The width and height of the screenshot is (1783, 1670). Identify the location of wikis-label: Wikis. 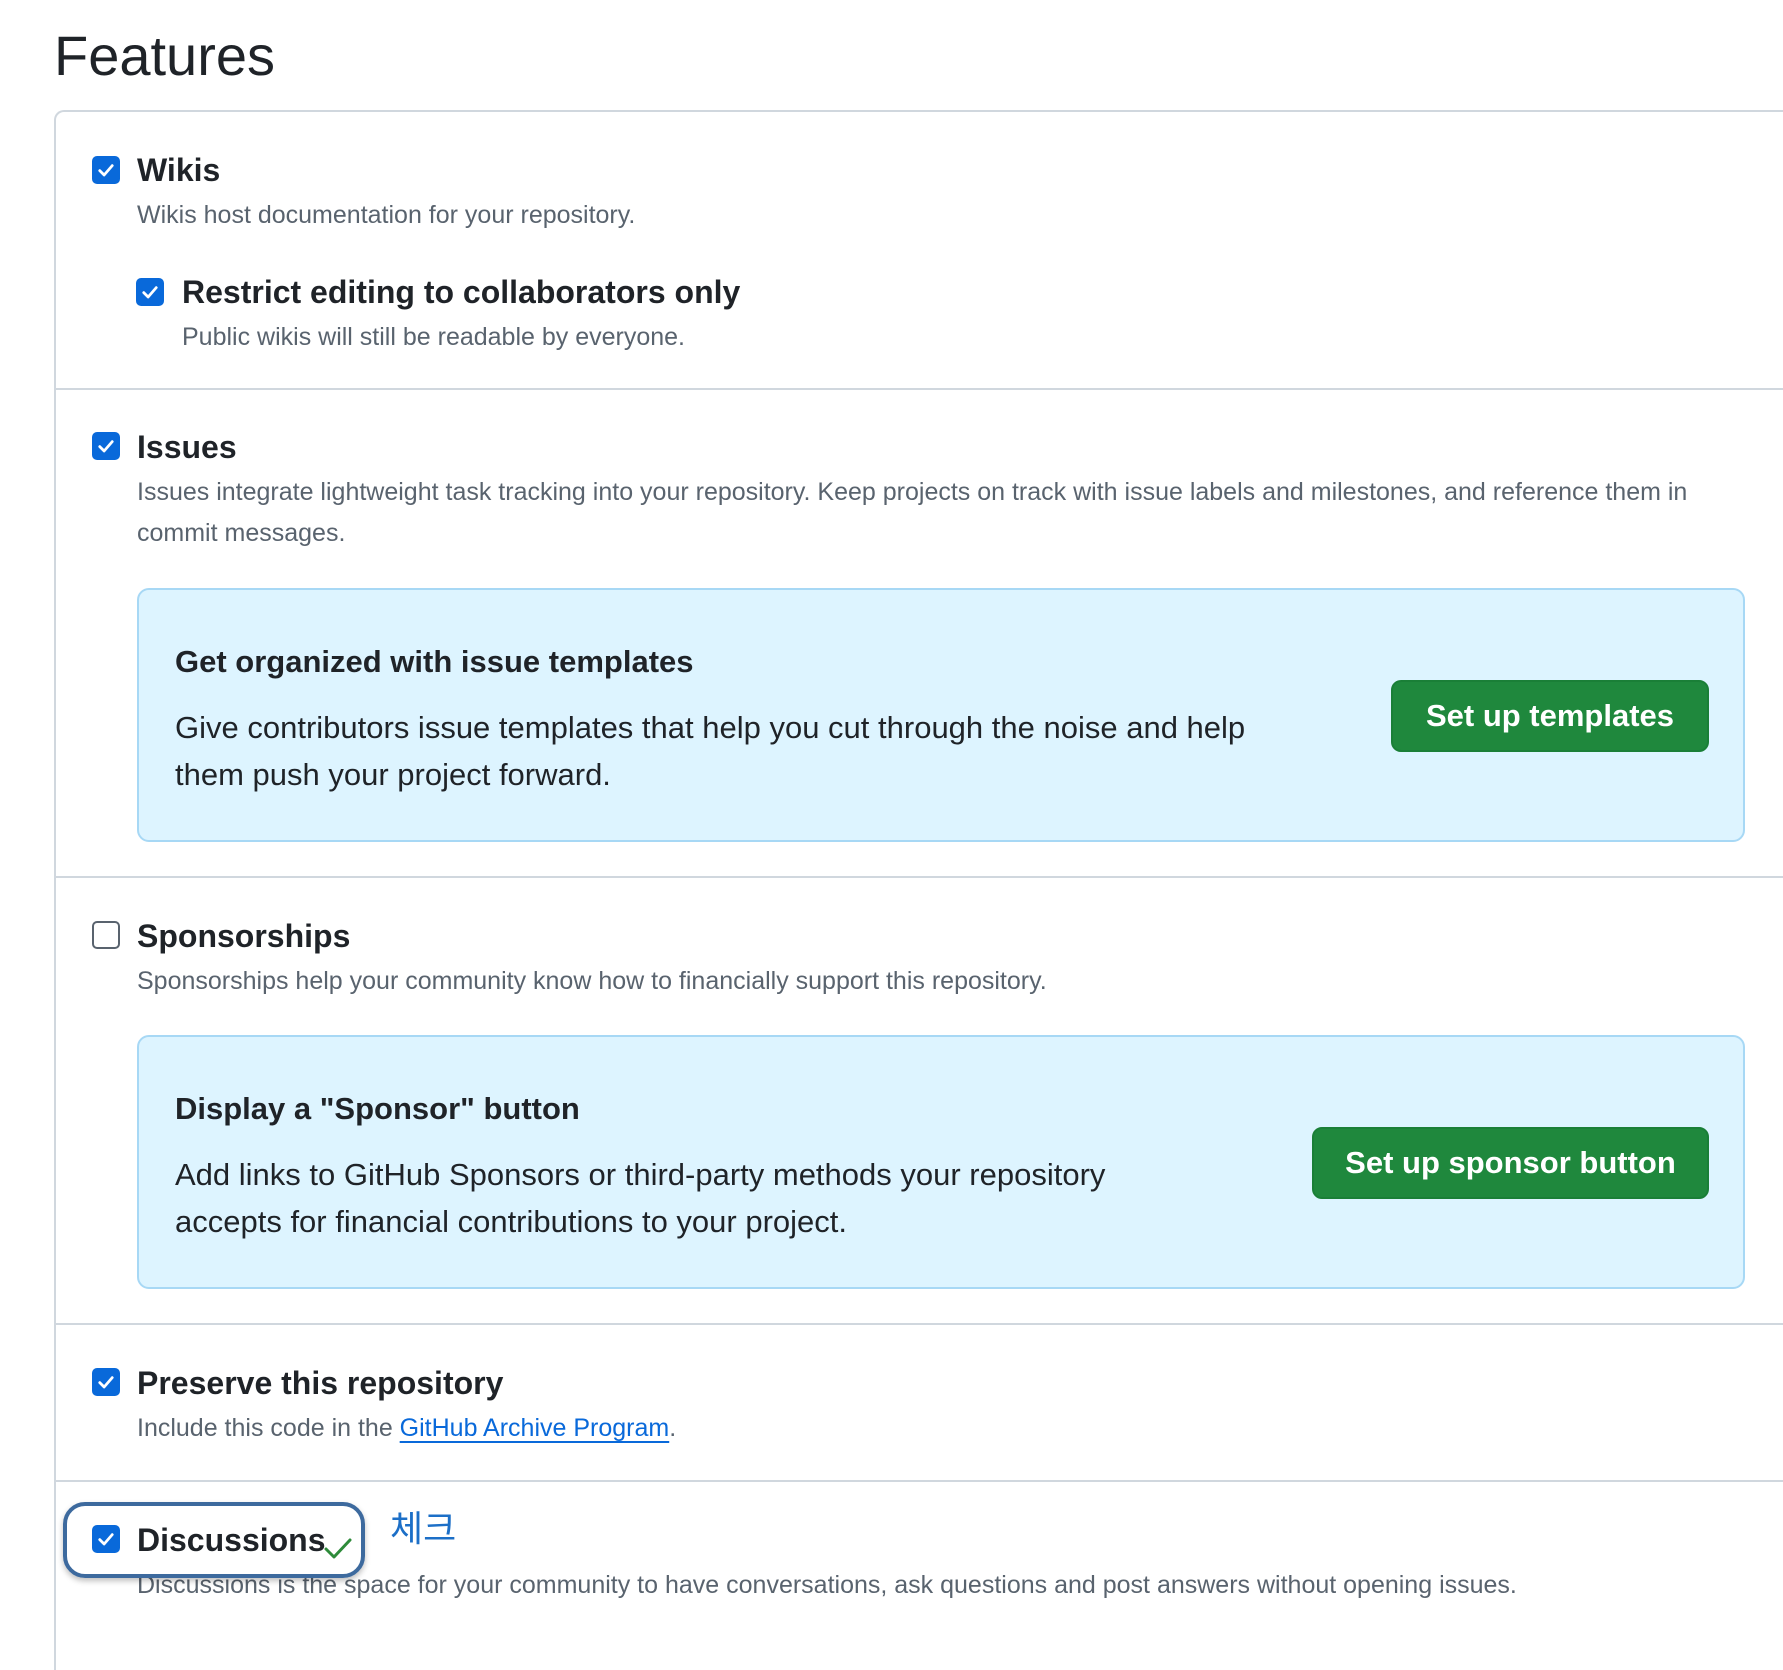
(178, 170).